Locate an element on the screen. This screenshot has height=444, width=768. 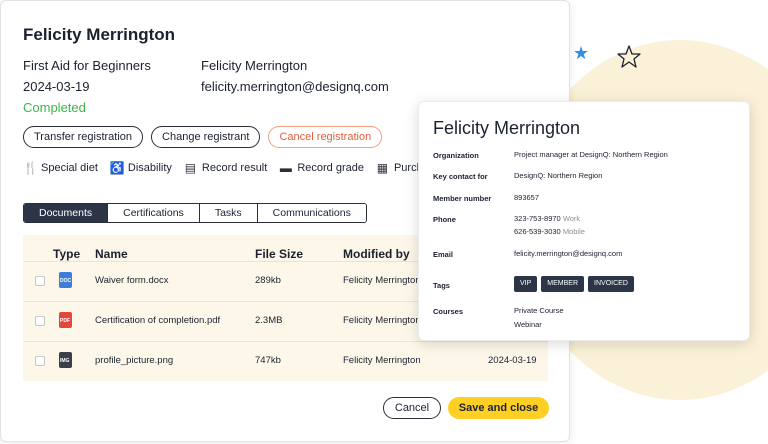
record-grade-action: ▬ Record grade is located at coordinates (321, 168).